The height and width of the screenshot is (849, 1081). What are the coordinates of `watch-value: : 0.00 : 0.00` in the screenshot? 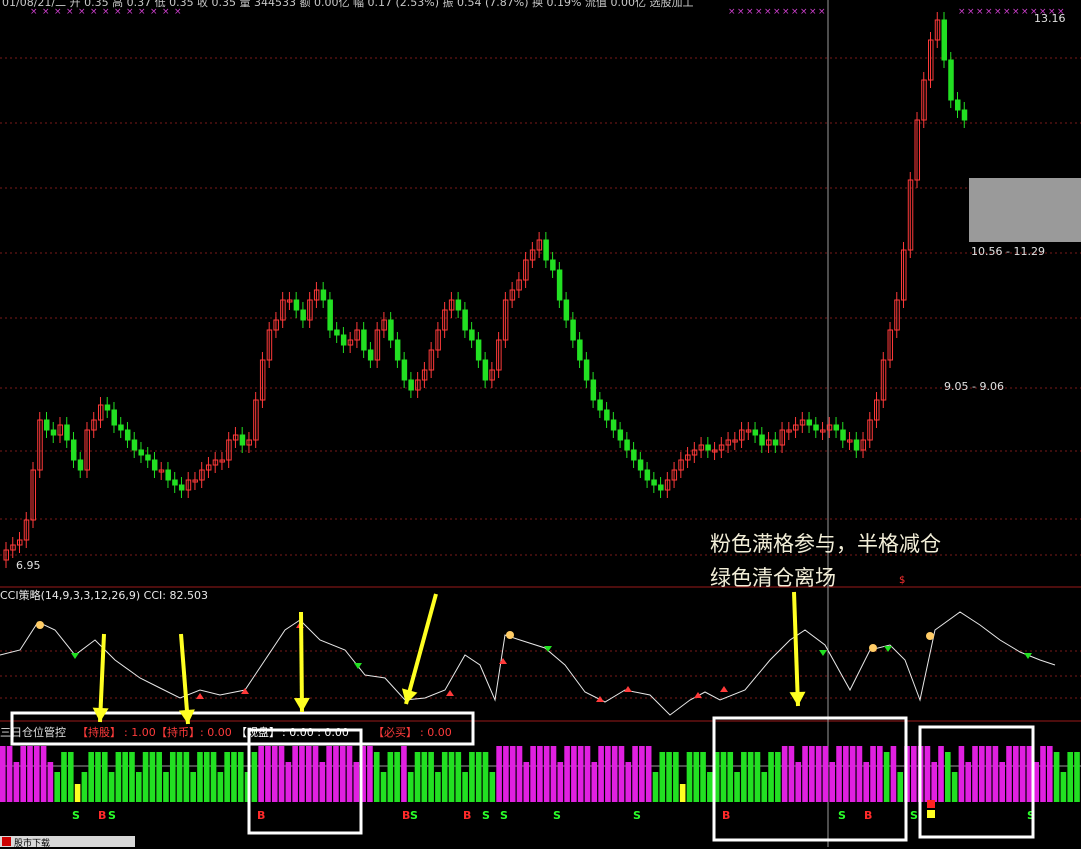 It's located at (315, 732).